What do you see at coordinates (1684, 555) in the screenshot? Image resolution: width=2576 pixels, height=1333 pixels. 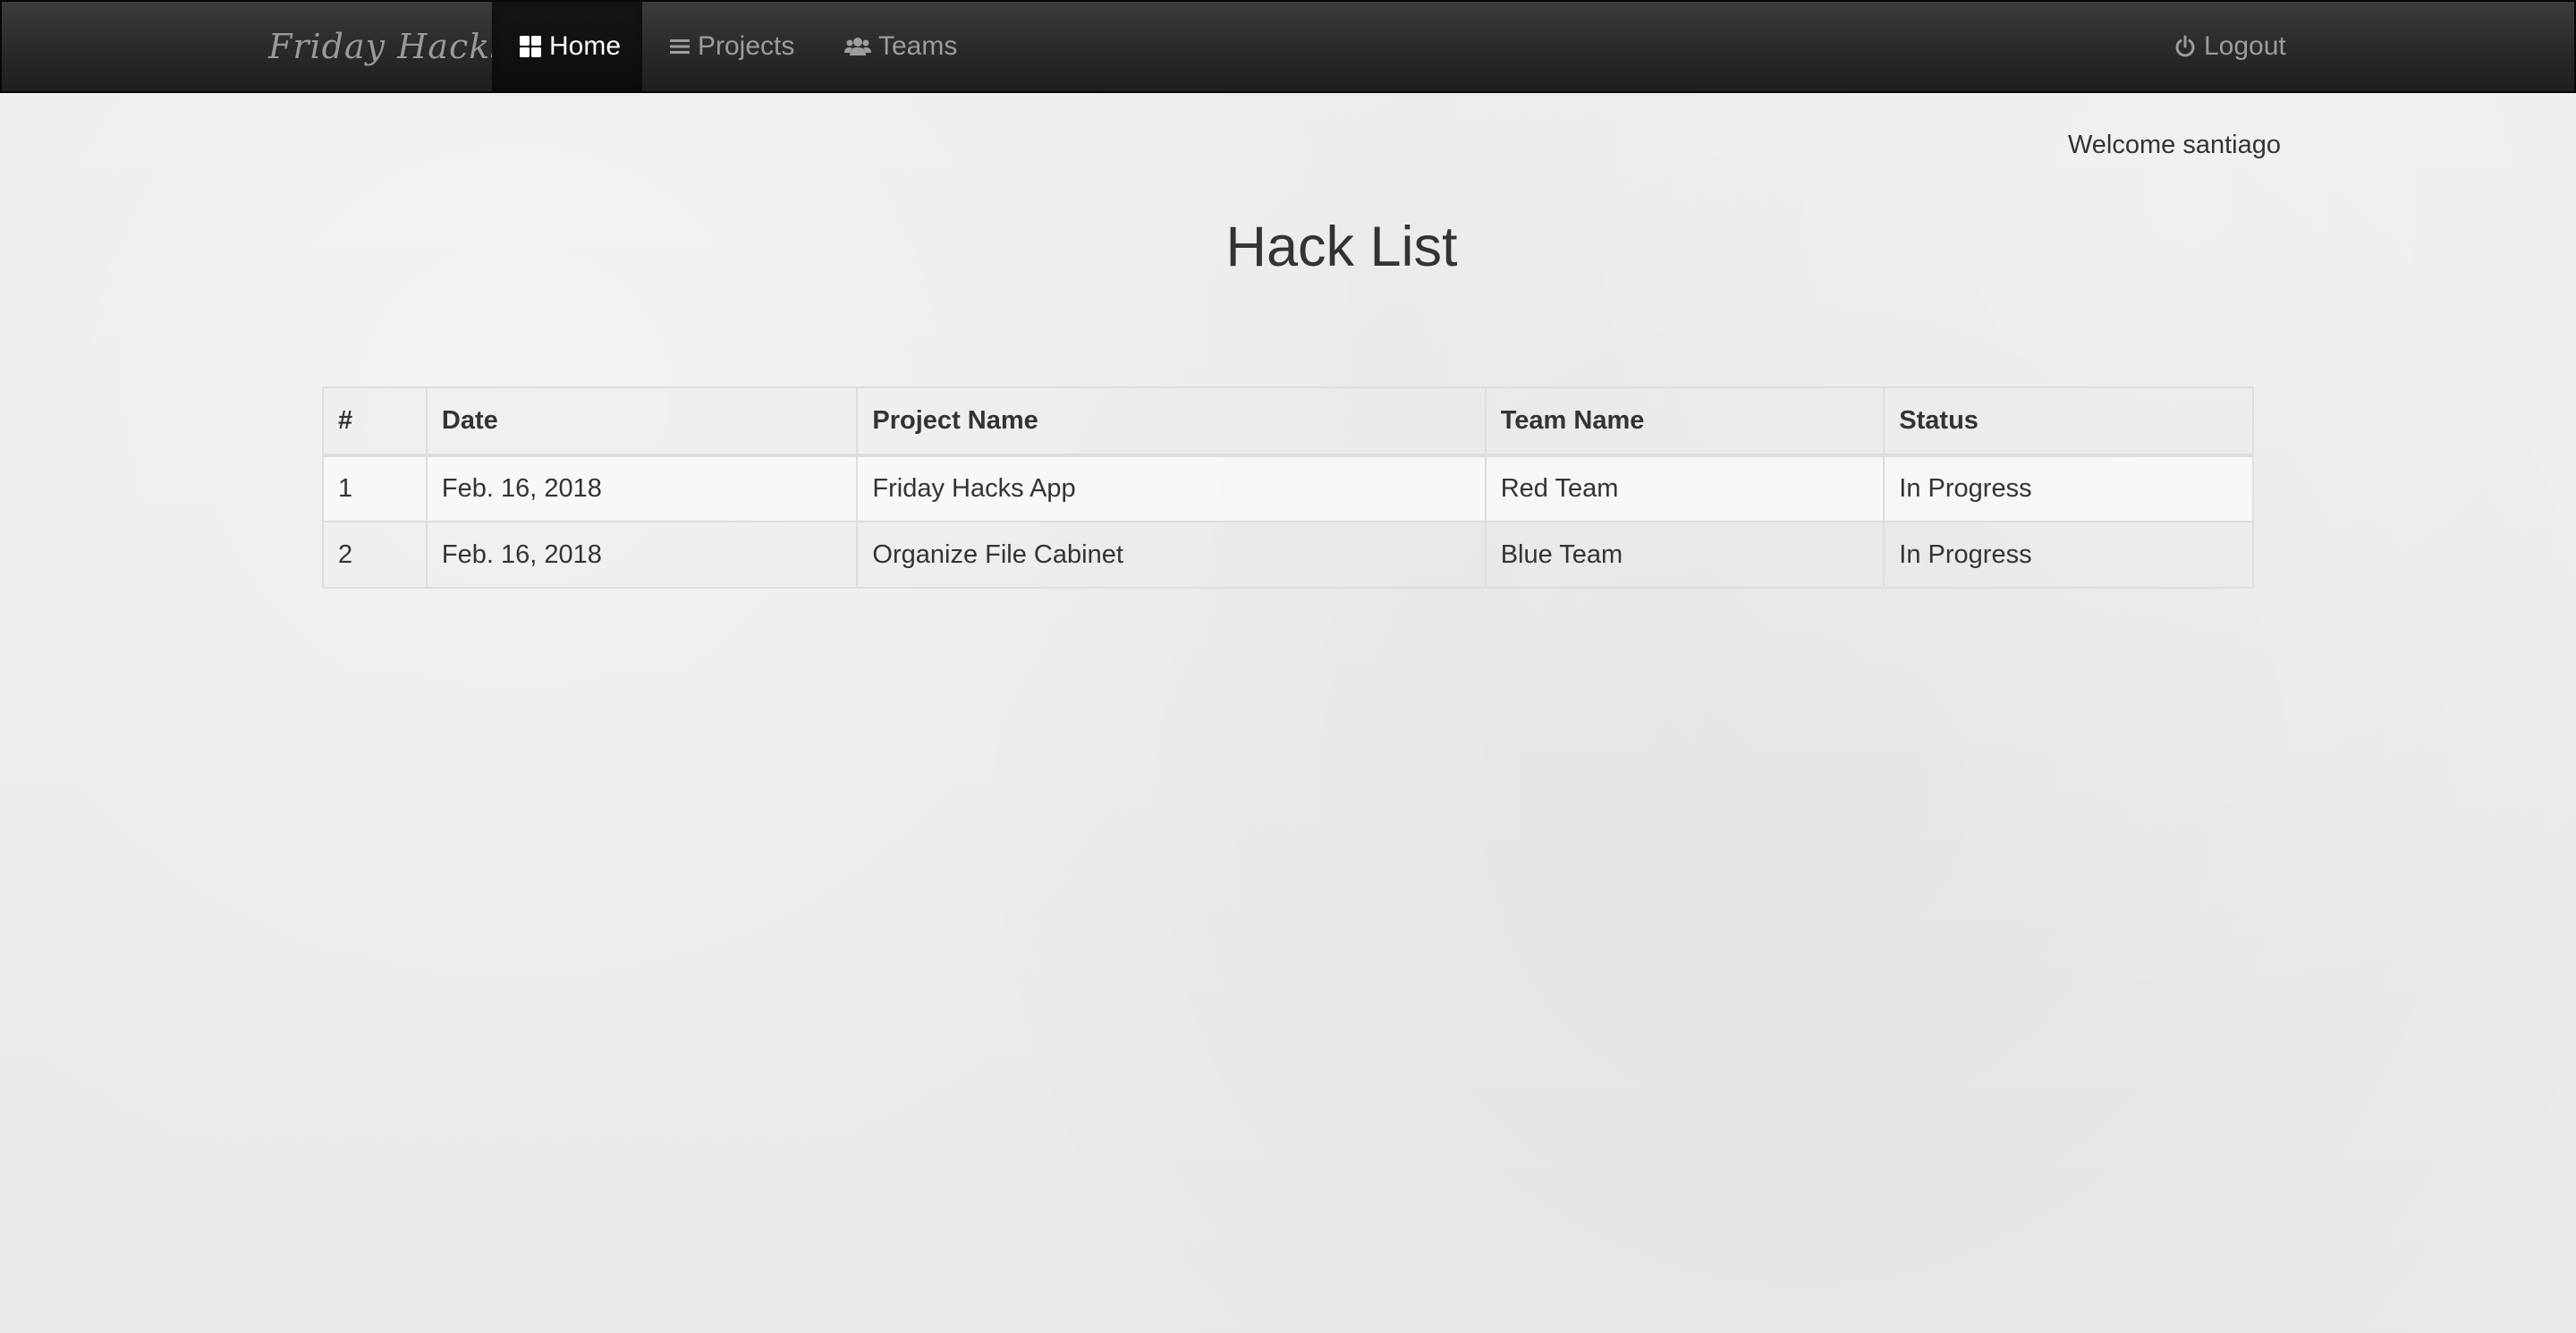 I see `cell-team-name: Blue Team` at bounding box center [1684, 555].